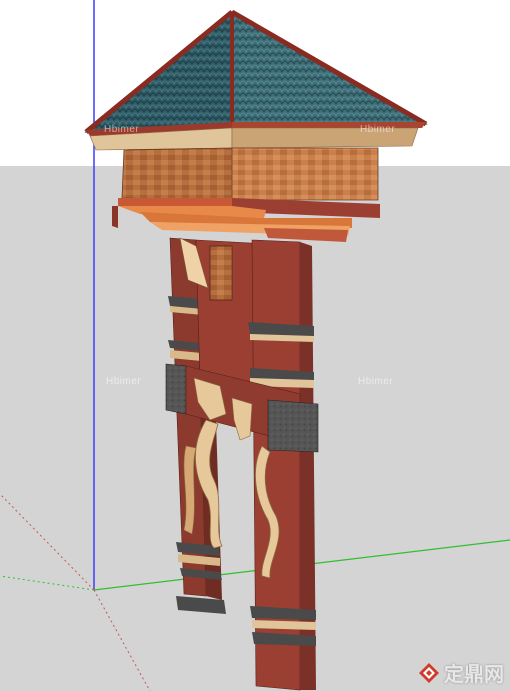 The height and width of the screenshot is (691, 510). What do you see at coordinates (429, 672) in the screenshot?
I see `brand-logo-icon` at bounding box center [429, 672].